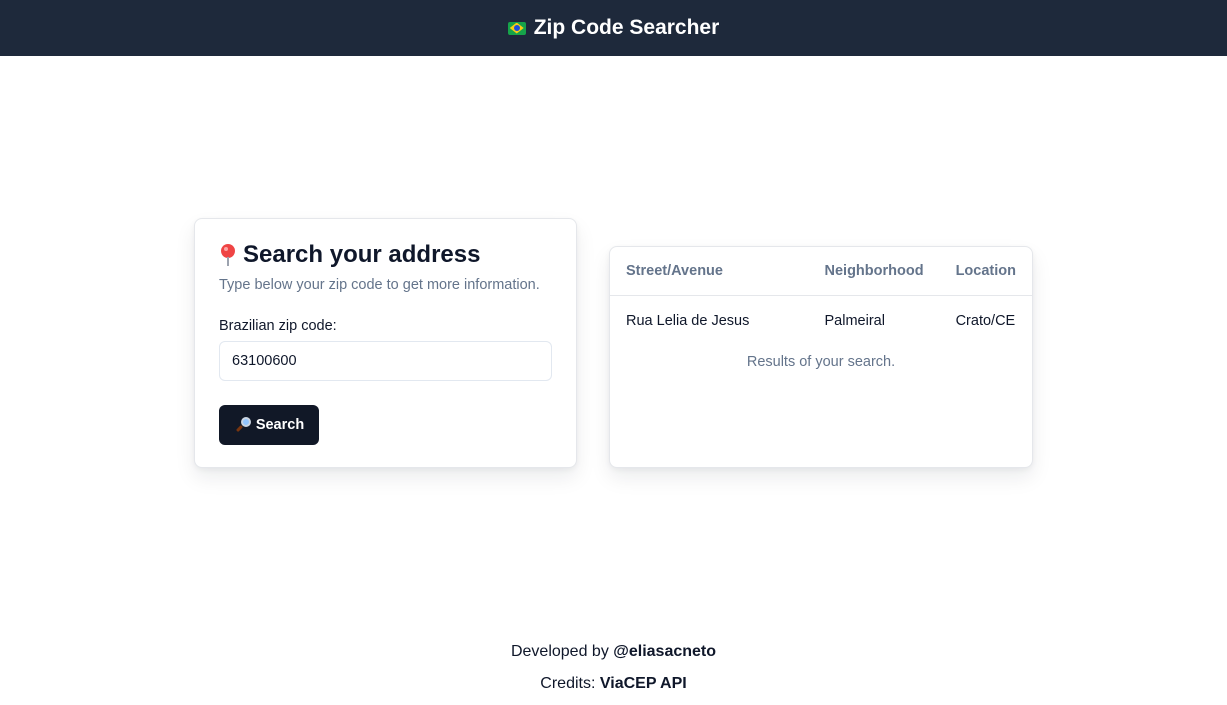 This screenshot has height=705, width=1227. What do you see at coordinates (688, 321) in the screenshot?
I see `cell-street: Rua Lelia de Jesus` at bounding box center [688, 321].